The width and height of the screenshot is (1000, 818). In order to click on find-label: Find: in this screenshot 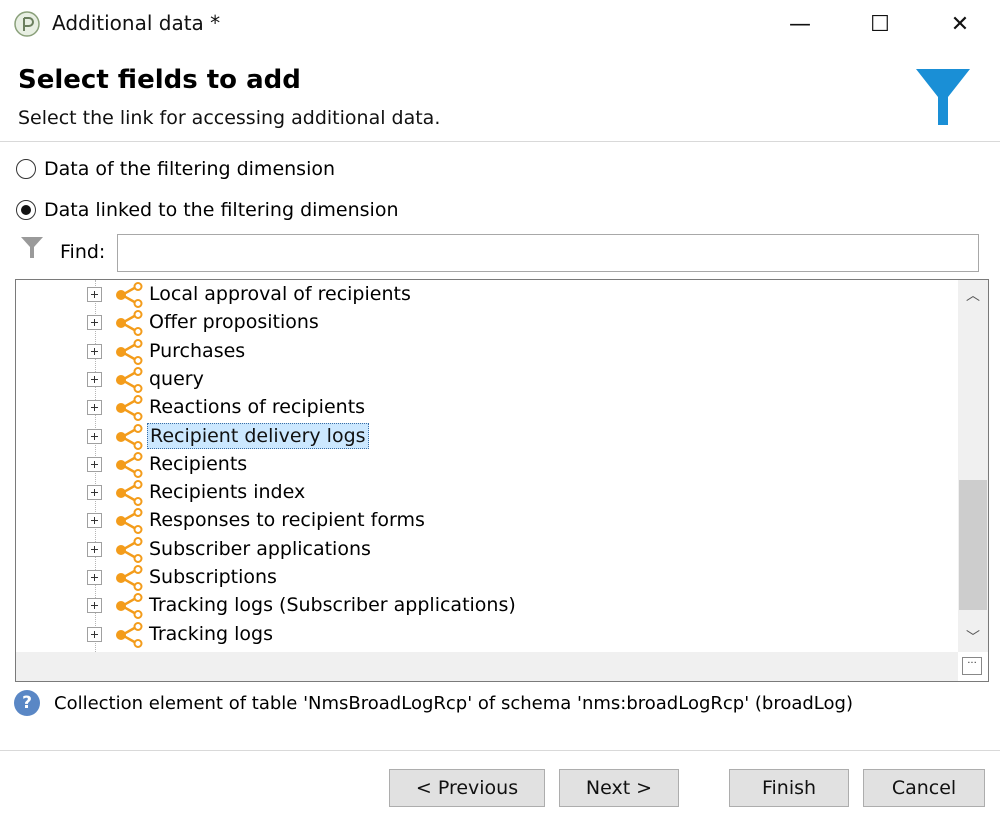, I will do `click(83, 252)`.